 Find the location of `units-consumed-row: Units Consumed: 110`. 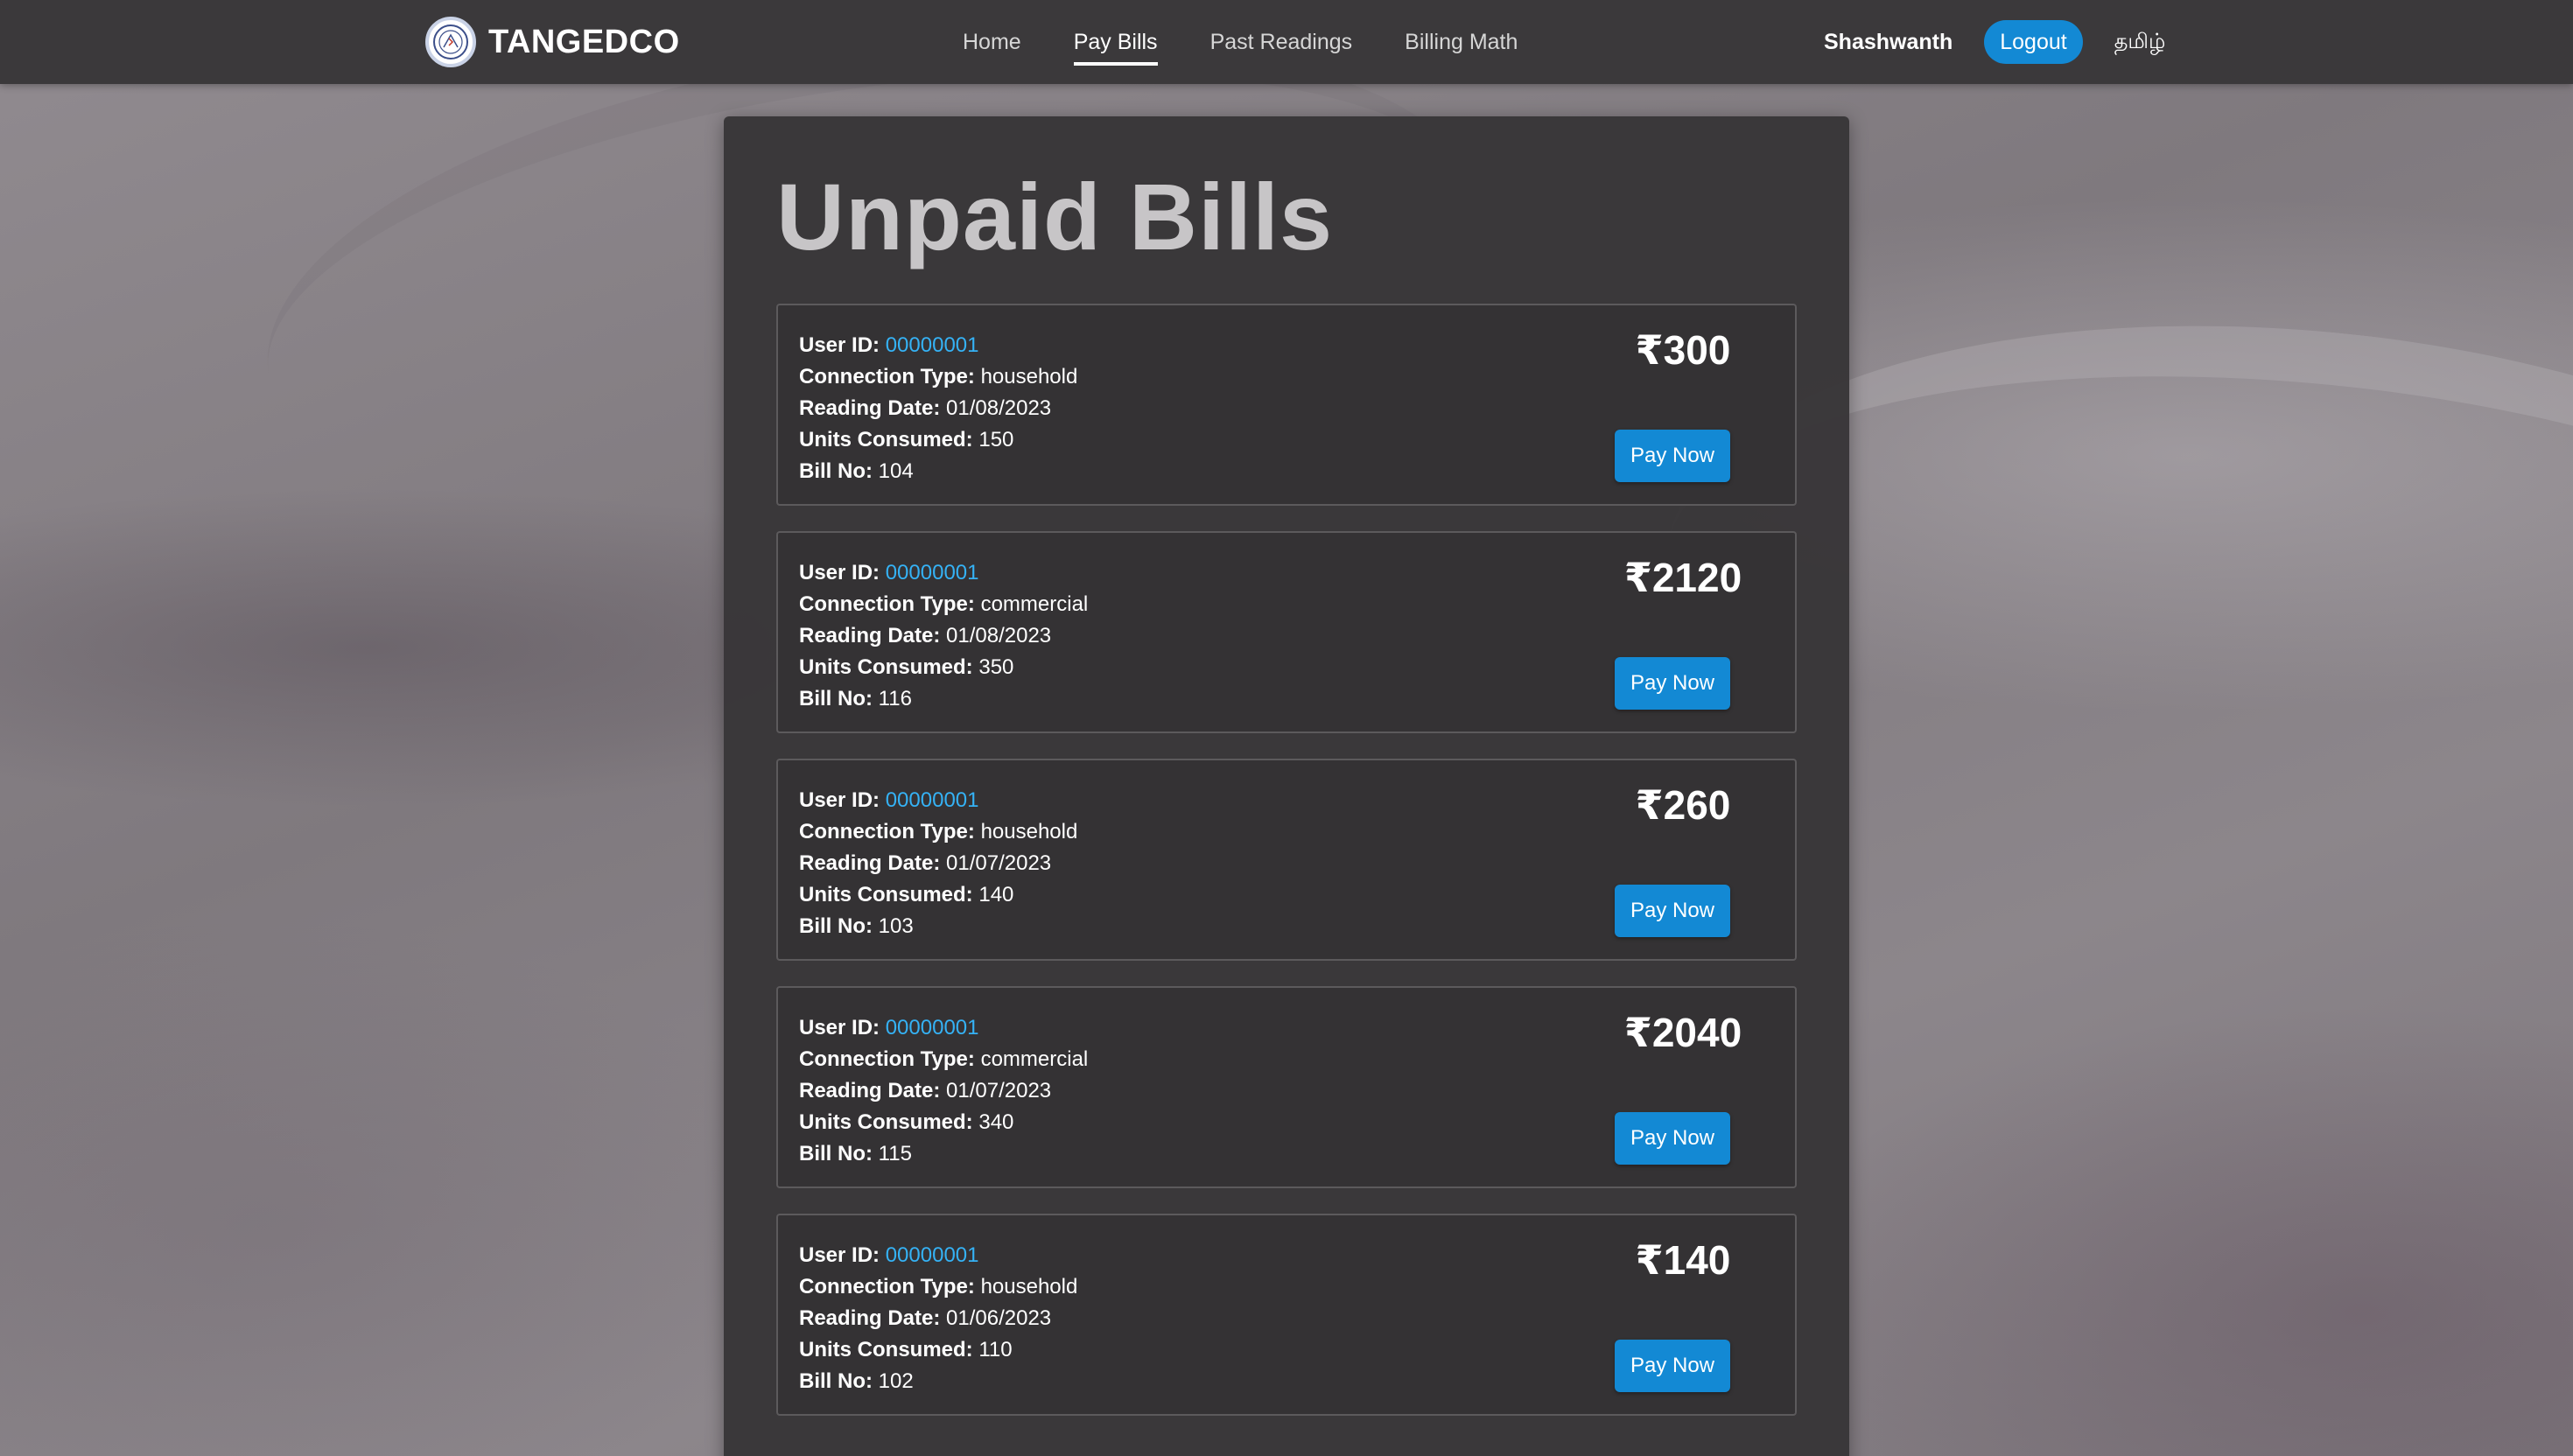

units-consumed-row: Units Consumed: 110 is located at coordinates (938, 1350).